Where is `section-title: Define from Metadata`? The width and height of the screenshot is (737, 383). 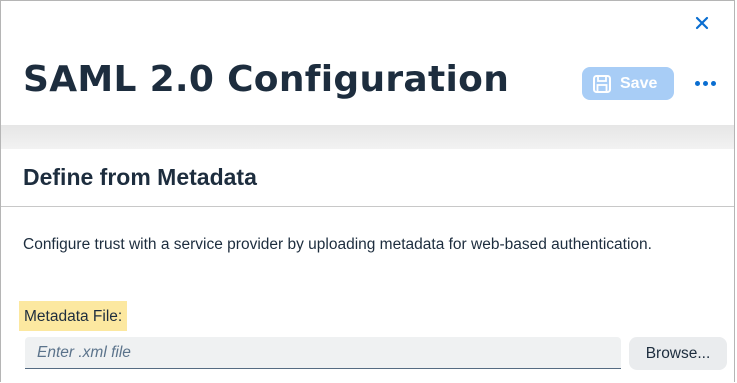
section-title: Define from Metadata is located at coordinates (140, 177).